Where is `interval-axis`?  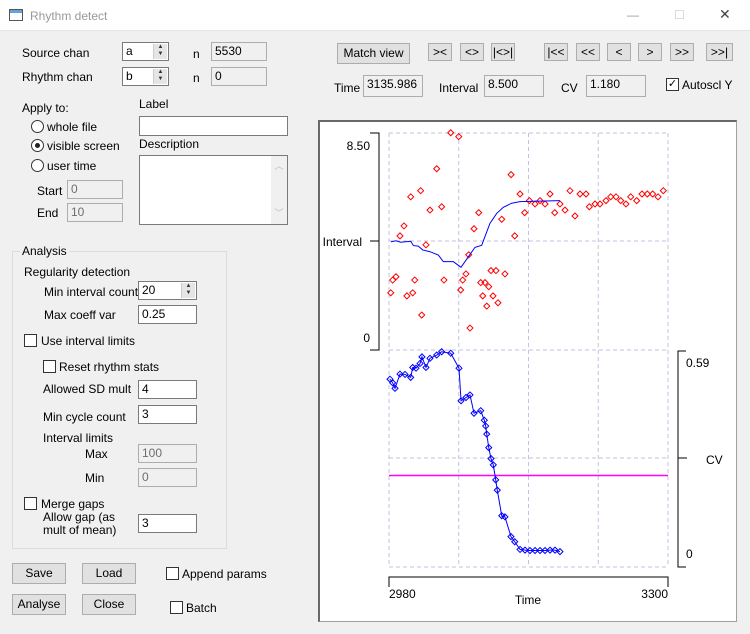 interval-axis is located at coordinates (375, 241).